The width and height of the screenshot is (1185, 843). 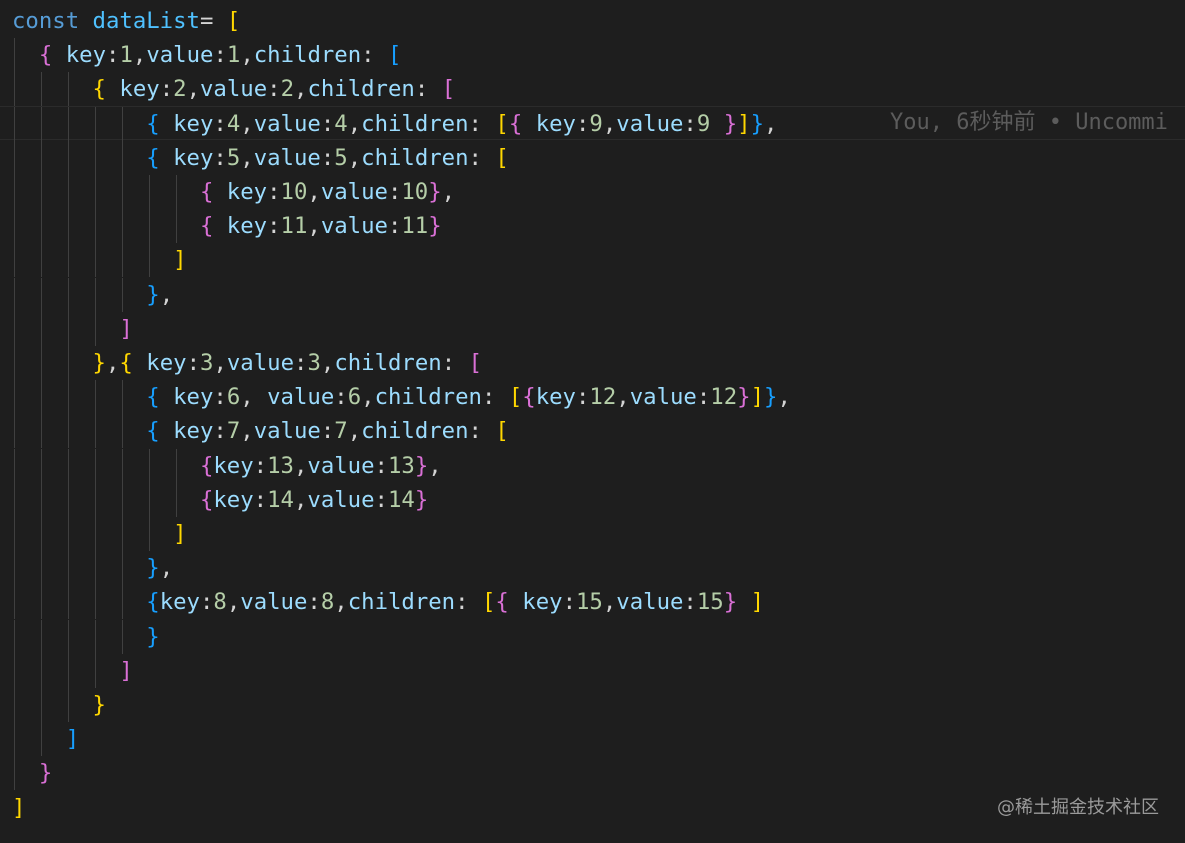 I want to click on code-token: 9, so click(x=596, y=124).